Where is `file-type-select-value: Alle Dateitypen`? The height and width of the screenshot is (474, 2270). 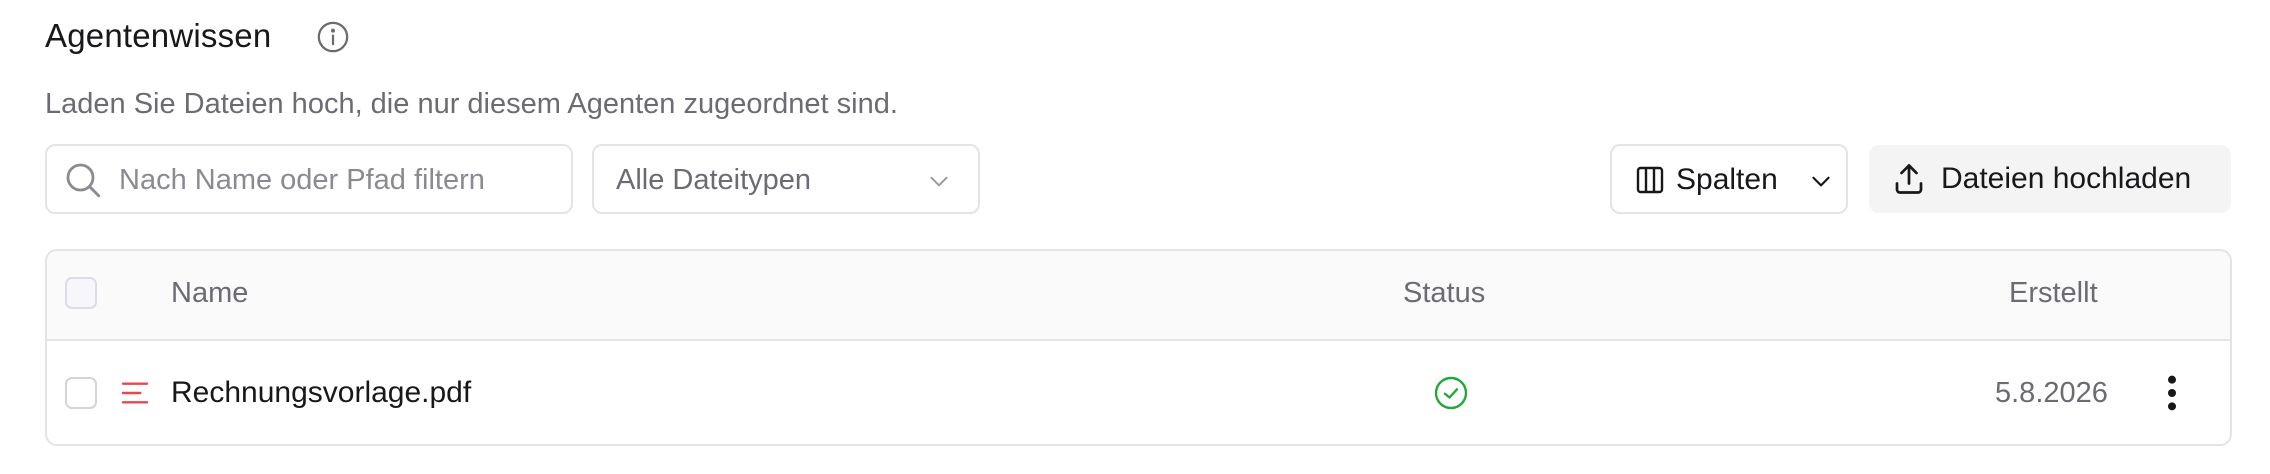 file-type-select-value: Alle Dateitypen is located at coordinates (714, 180).